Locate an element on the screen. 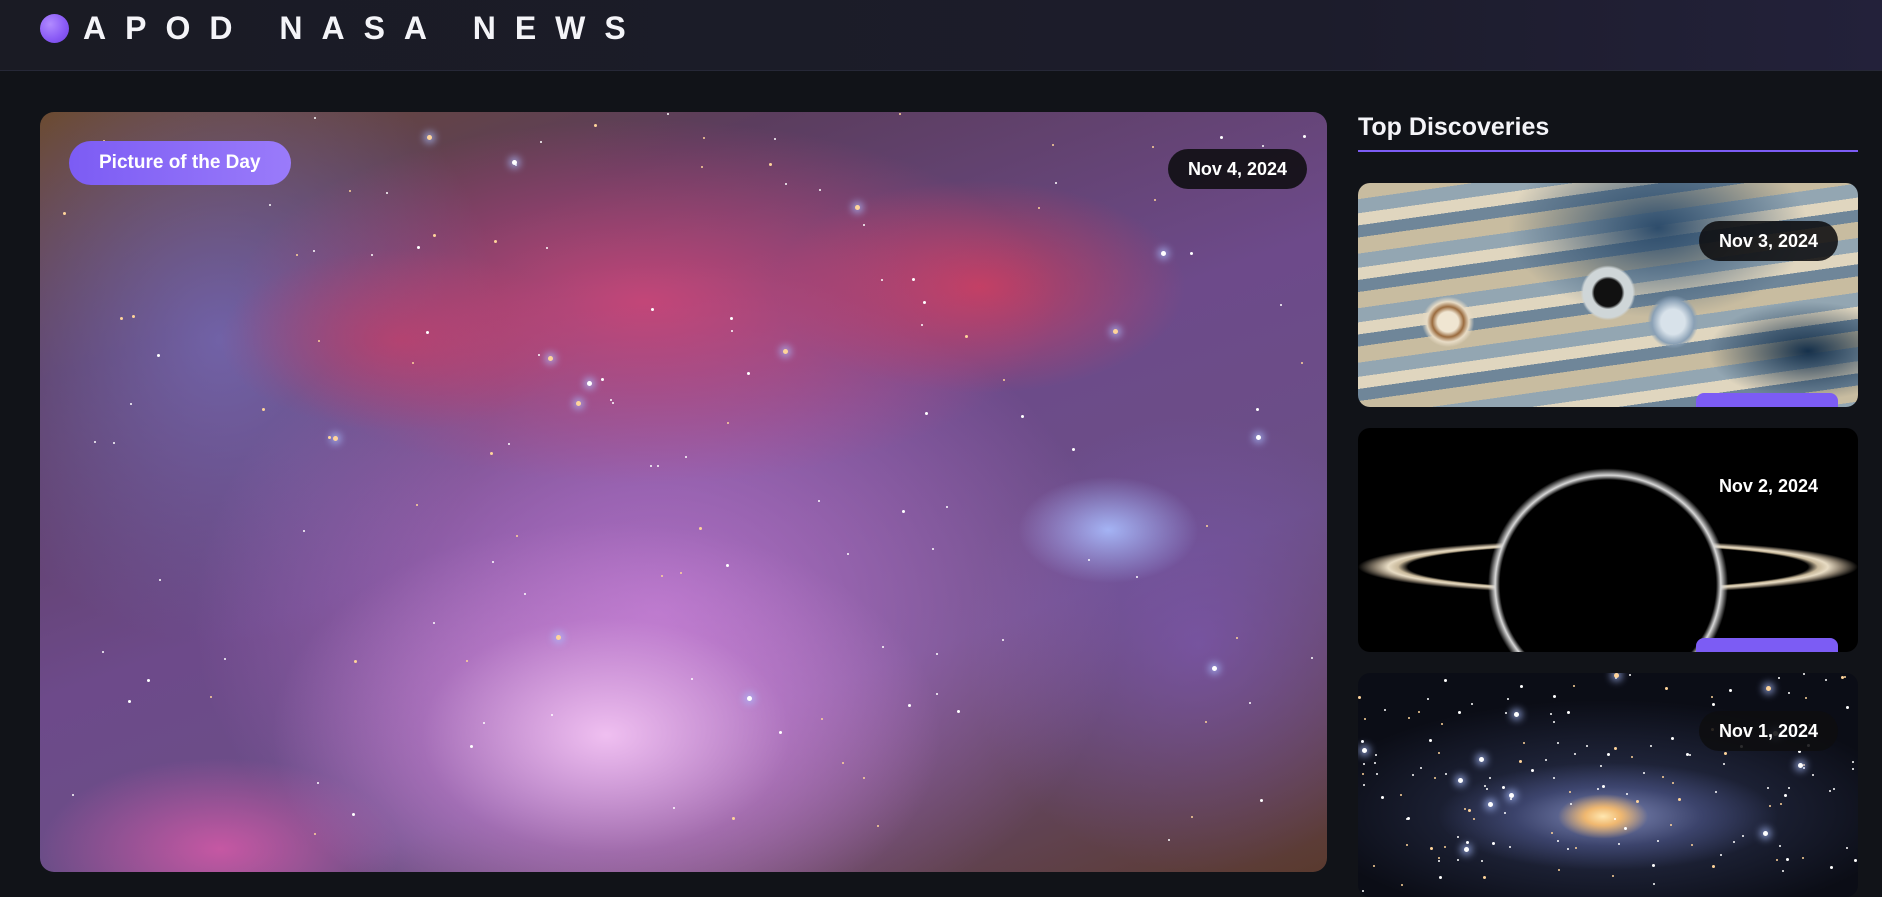 Image resolution: width=1882 pixels, height=897 pixels. discovery-card-galaxy: Nov 1, 2024 is located at coordinates (1608, 785).